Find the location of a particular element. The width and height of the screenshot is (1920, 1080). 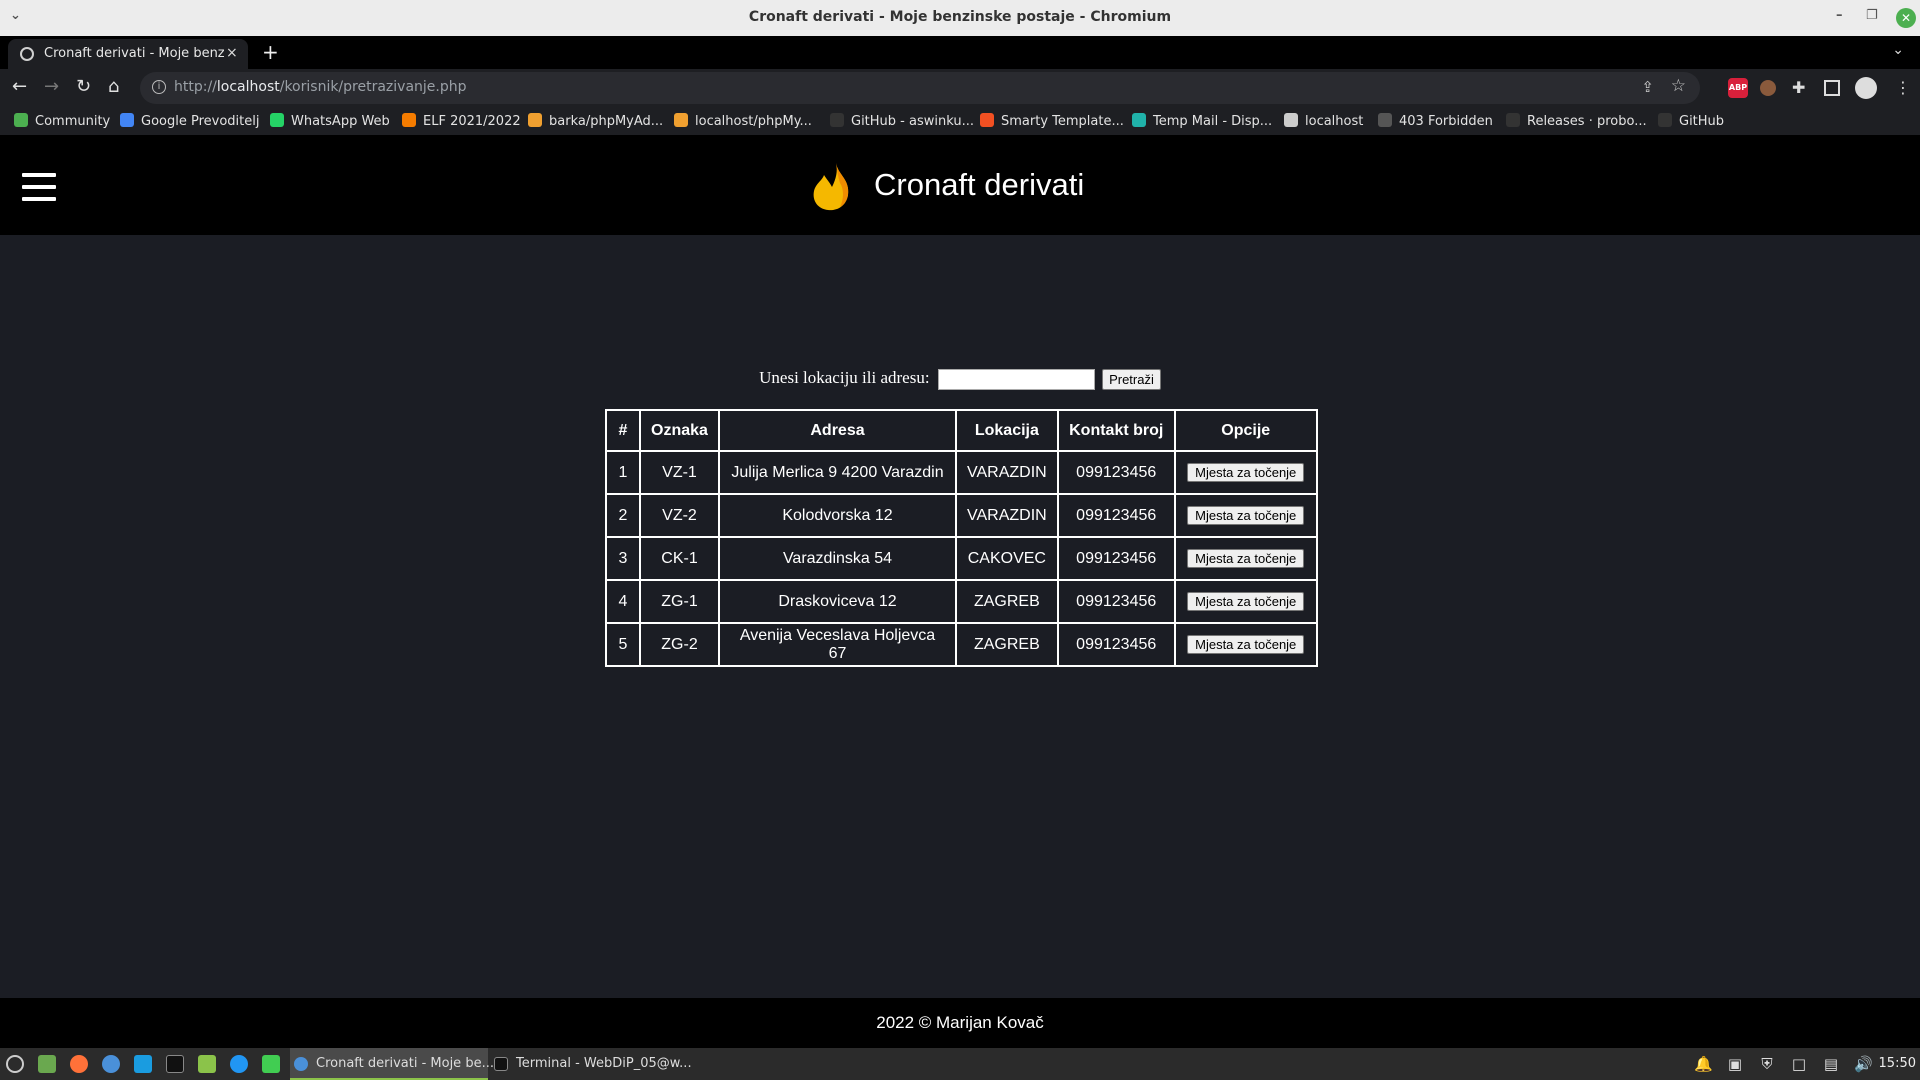

bookmark-item: ELF 2021/2022 is located at coordinates (461, 121).